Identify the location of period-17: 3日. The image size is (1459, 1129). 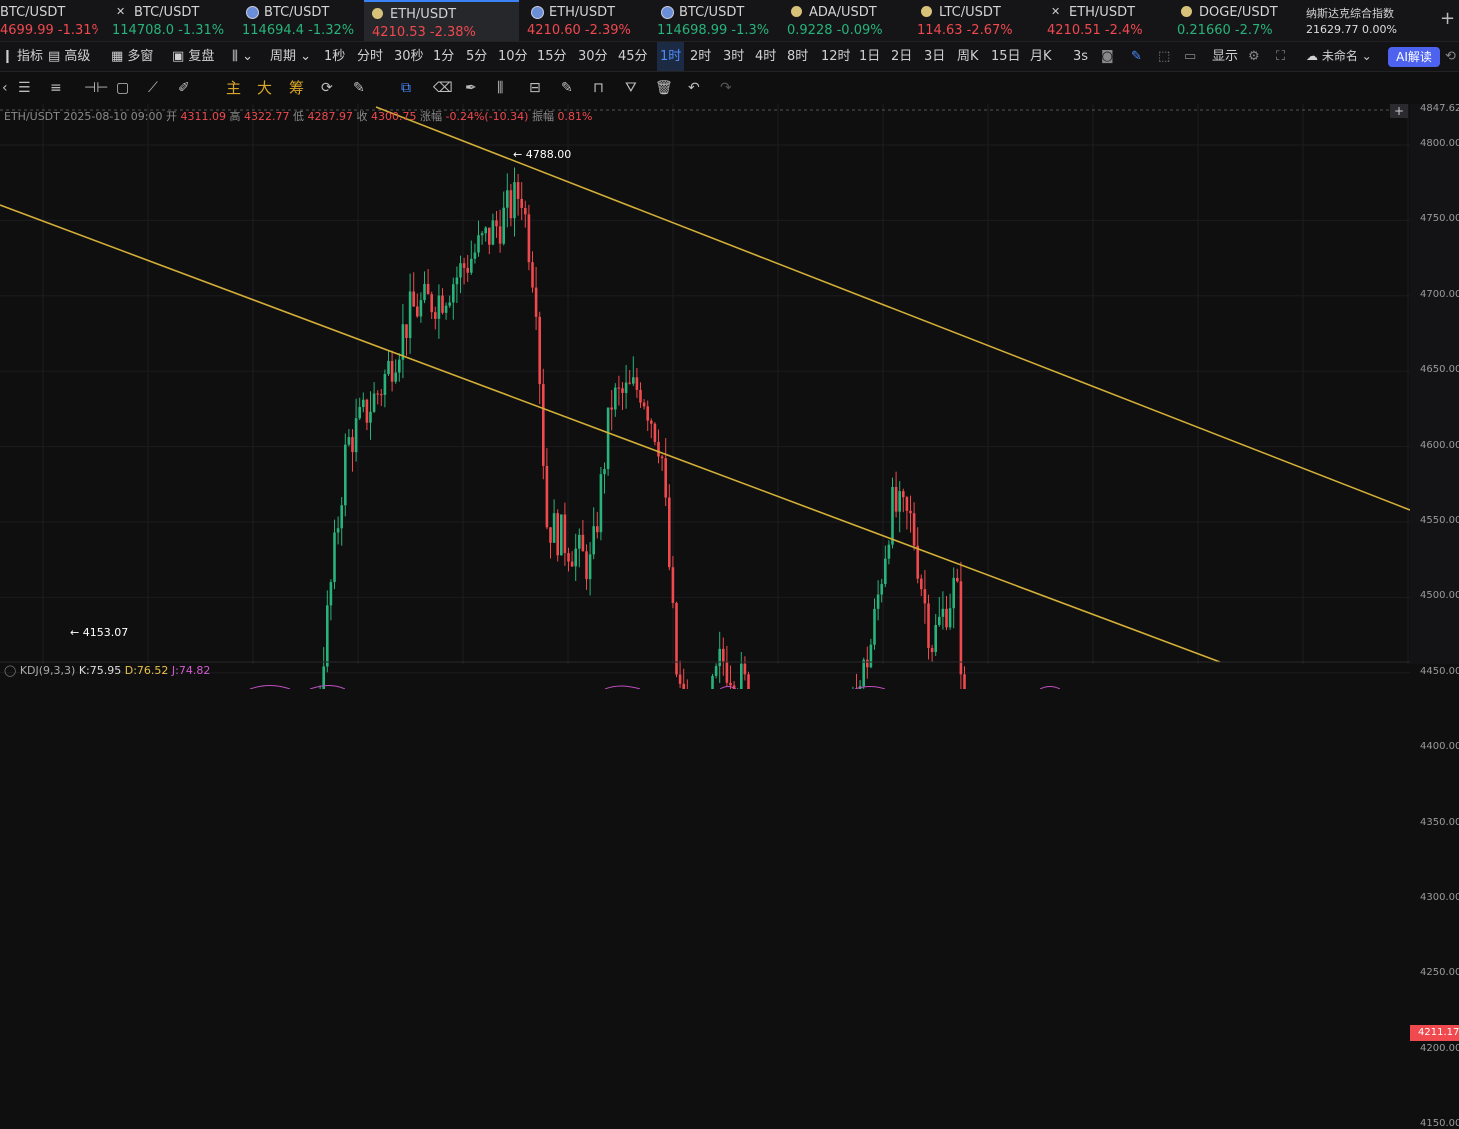
(934, 56).